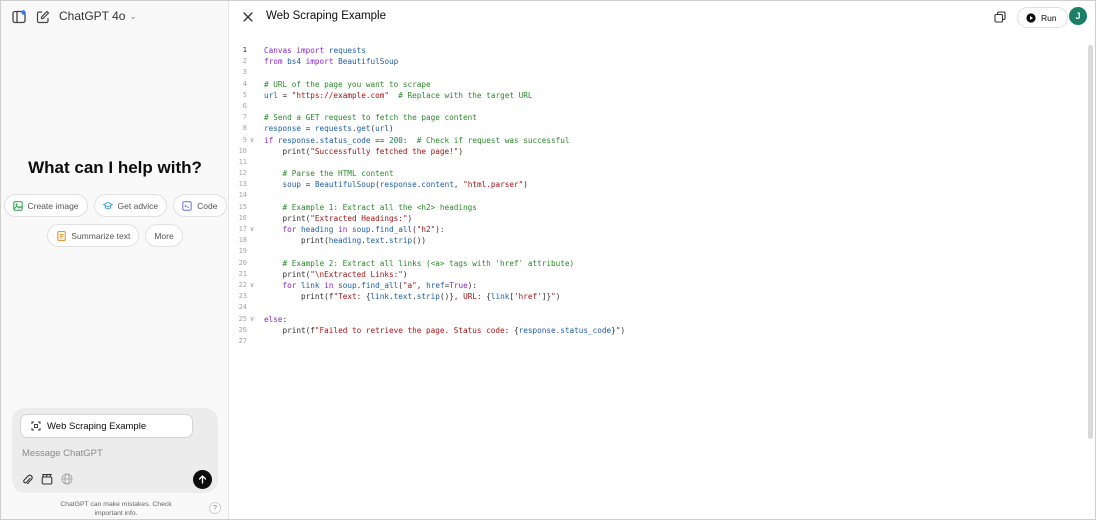 Image resolution: width=1096 pixels, height=520 pixels. Describe the element at coordinates (331, 61) in the screenshot. I see `code-text: from bs4 import BeautifulSoup` at that location.